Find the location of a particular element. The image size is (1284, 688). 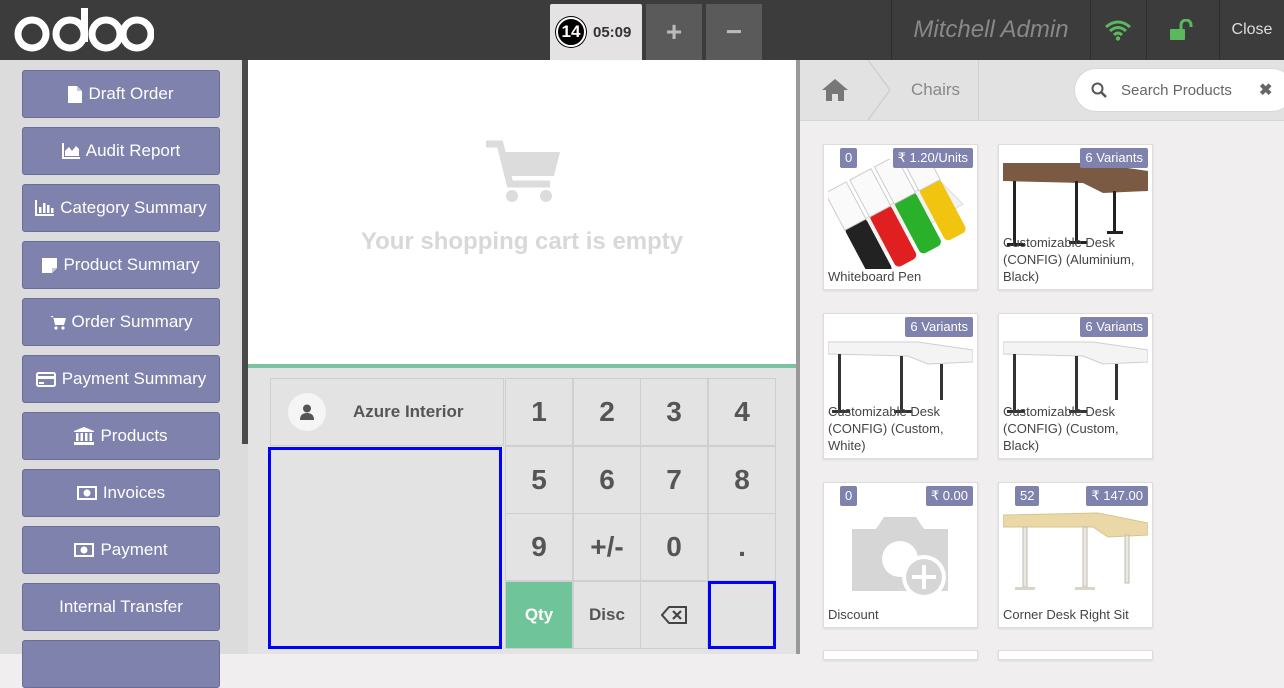

numpad-qty-mode: Qty is located at coordinates (539, 615).